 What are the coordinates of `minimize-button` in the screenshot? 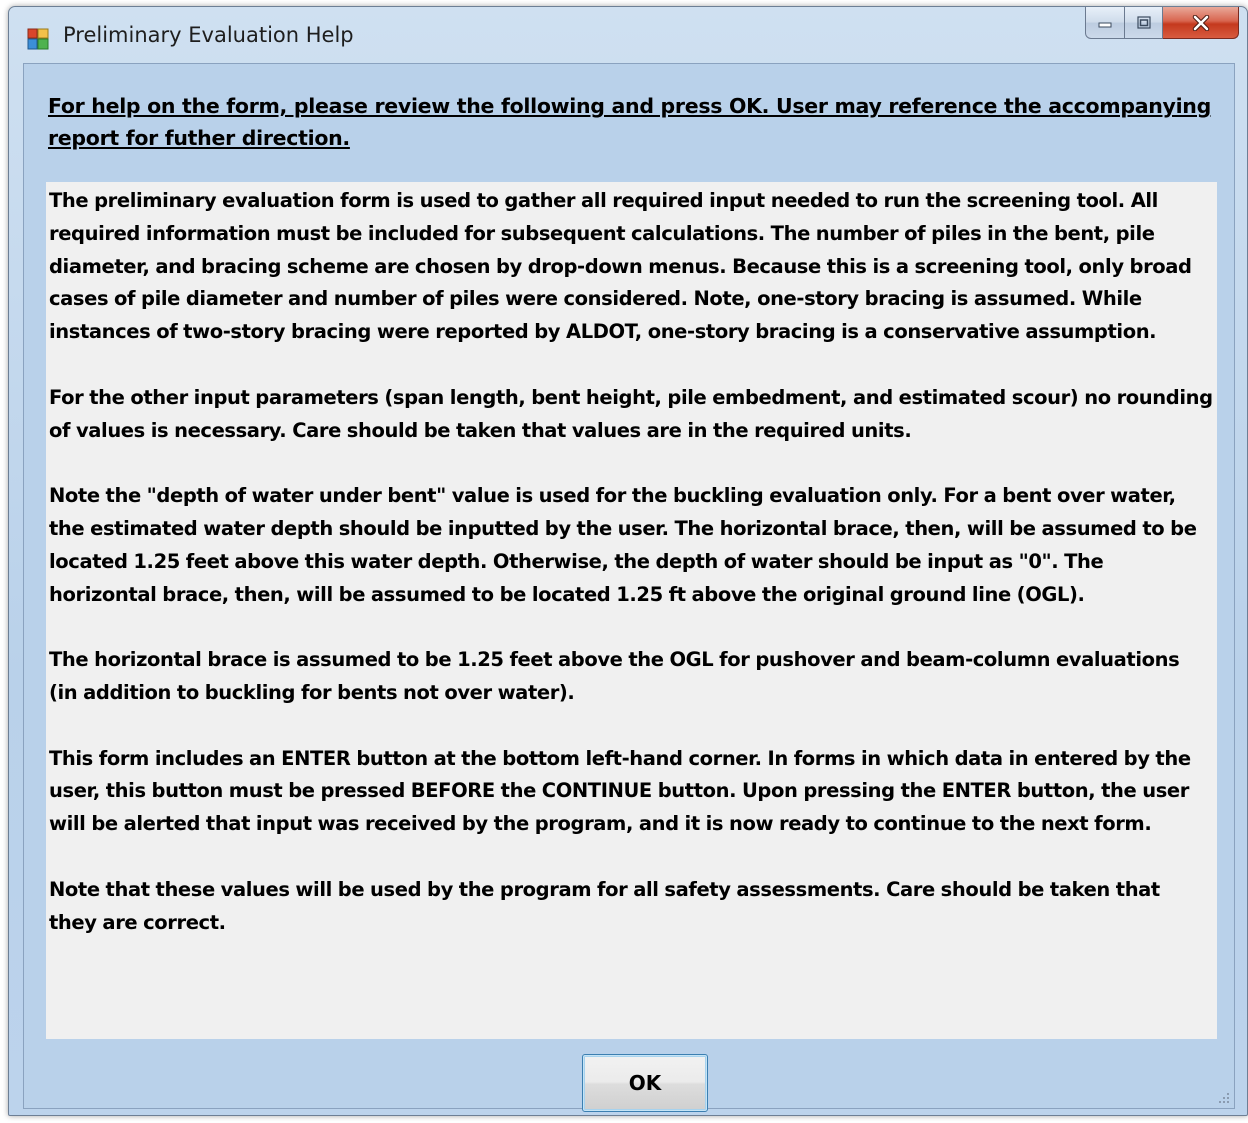 It's located at (1105, 23).